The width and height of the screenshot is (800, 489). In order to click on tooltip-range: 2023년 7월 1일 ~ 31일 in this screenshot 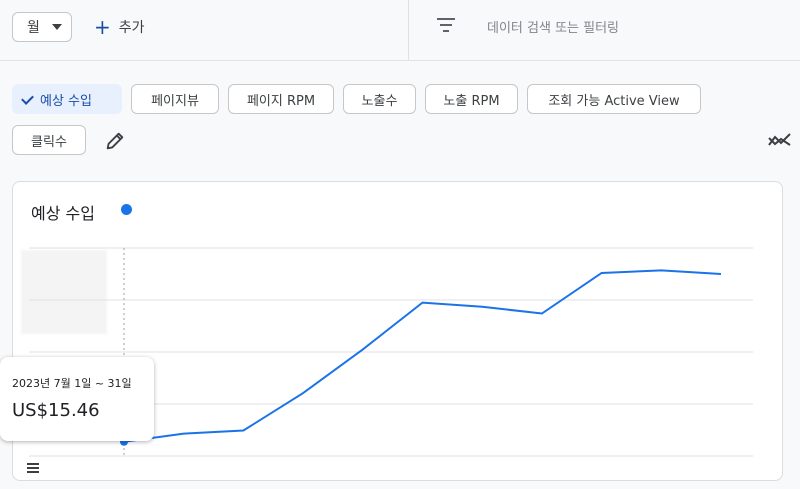, I will do `click(72, 383)`.